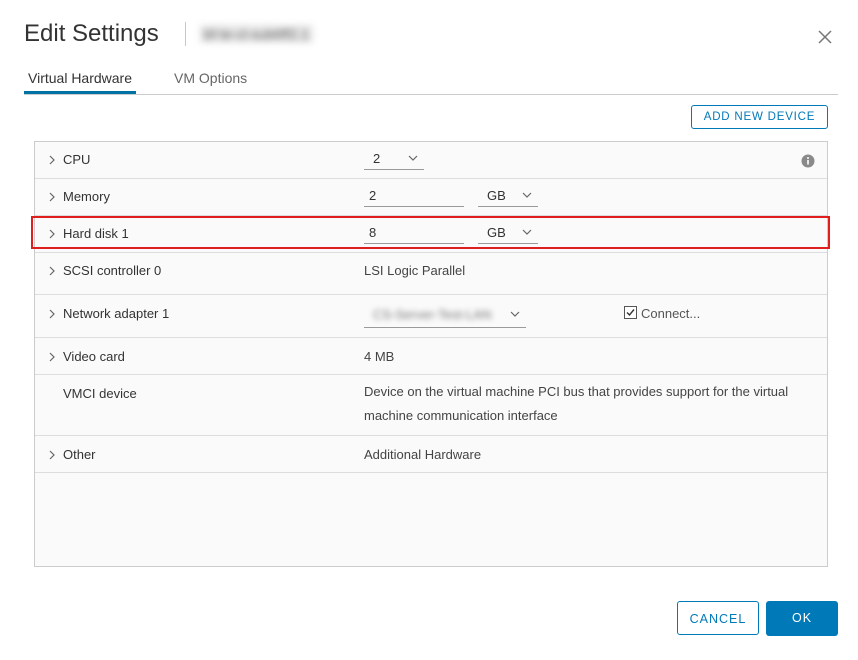 The height and width of the screenshot is (660, 858). I want to click on hardware-row-video-card: Video card 4 MB, so click(431, 356).